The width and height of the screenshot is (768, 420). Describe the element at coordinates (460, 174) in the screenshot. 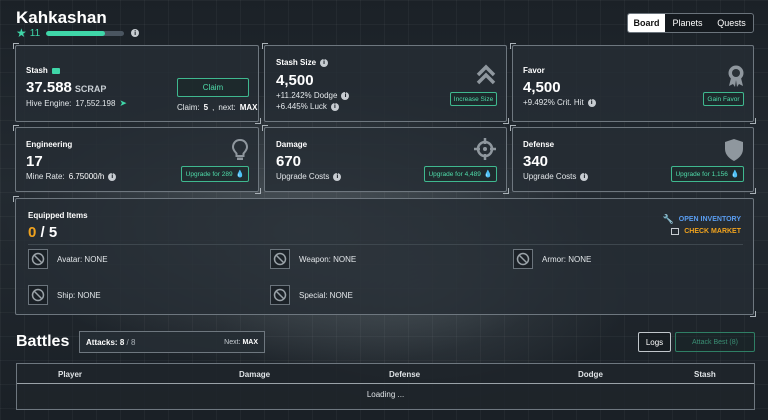

I see `upgrade-damage-button: Upgrade for 4,489 💧` at that location.